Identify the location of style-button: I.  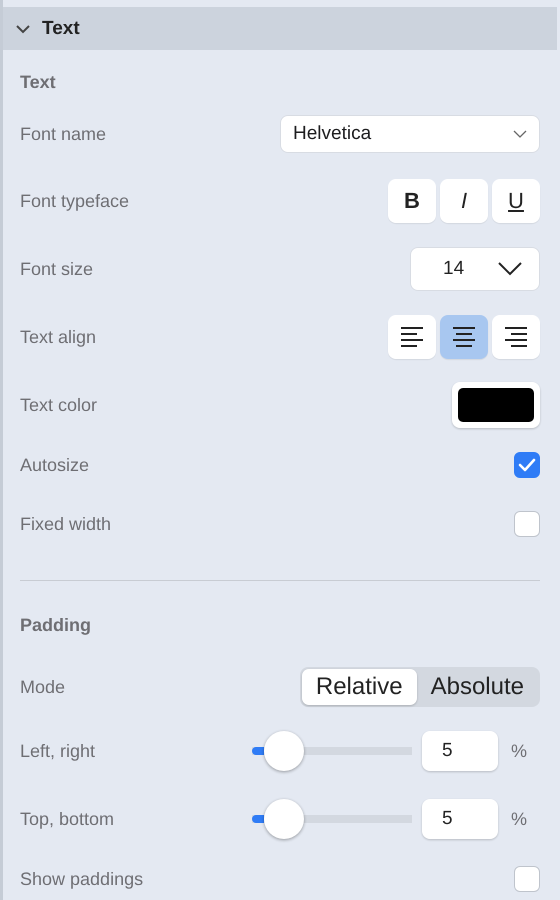
(464, 201).